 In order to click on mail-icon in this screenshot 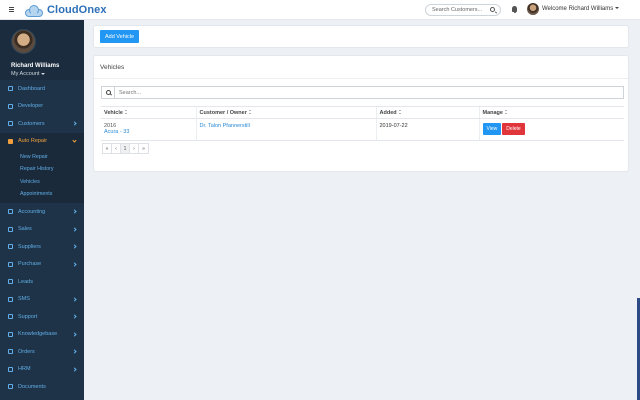, I will do `click(10, 299)`.